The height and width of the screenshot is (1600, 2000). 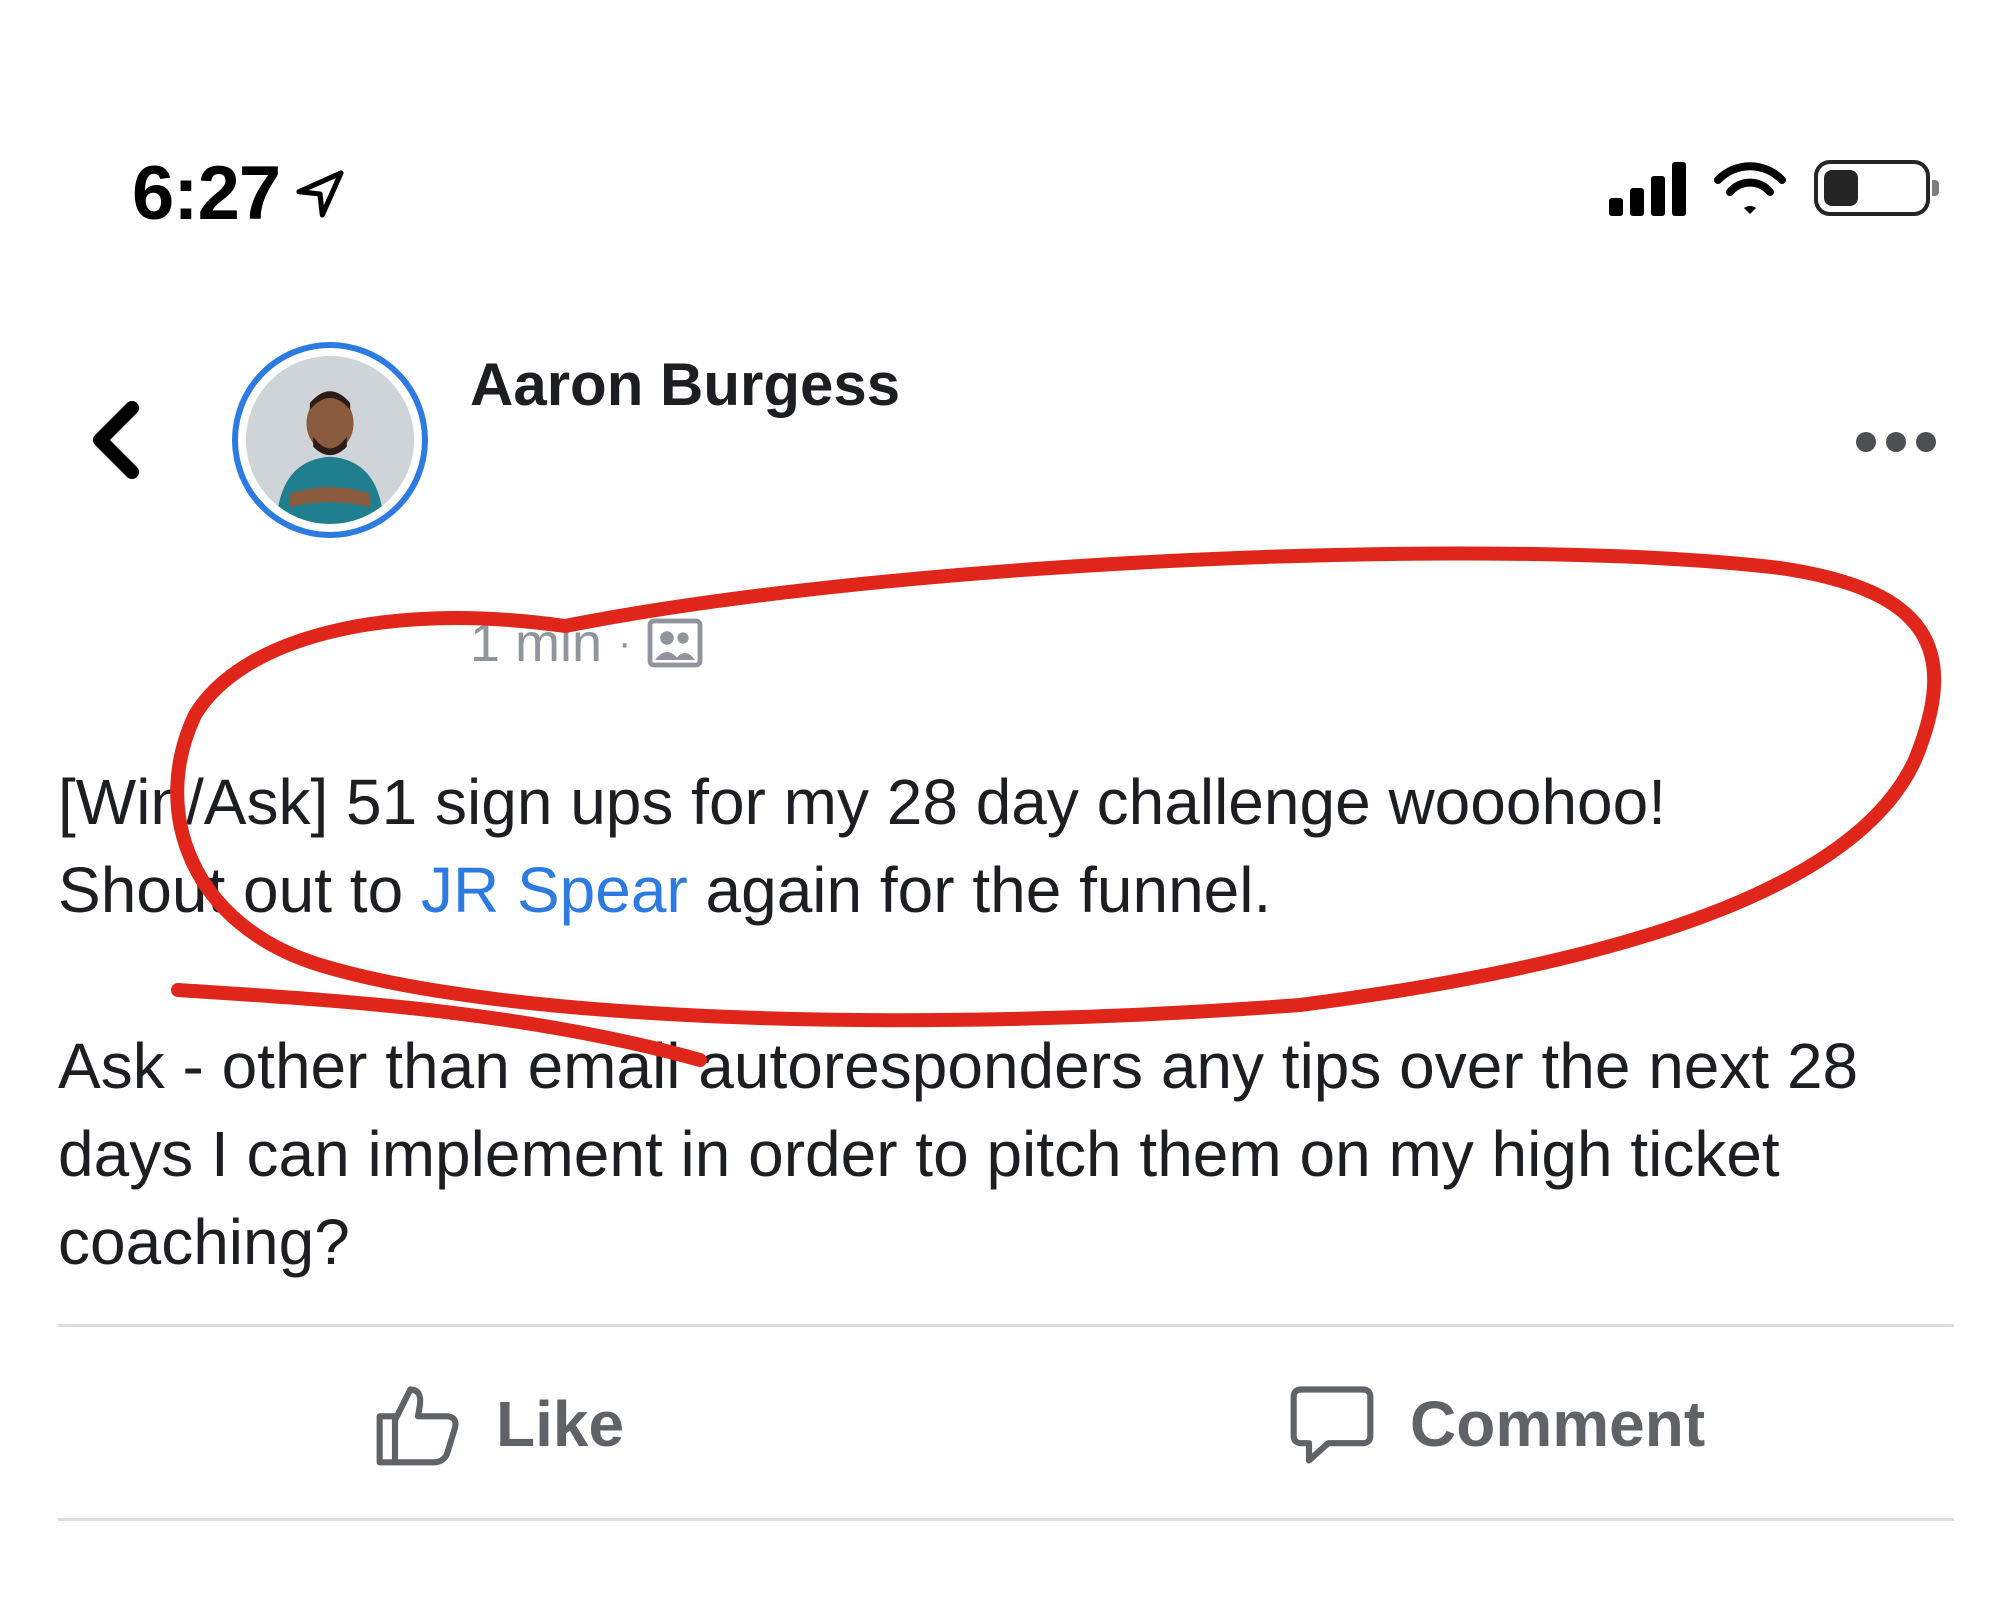 I want to click on group-members-icon, so click(x=675, y=643).